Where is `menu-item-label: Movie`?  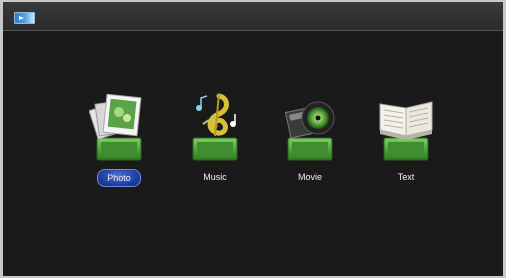 menu-item-label: Movie is located at coordinates (309, 177).